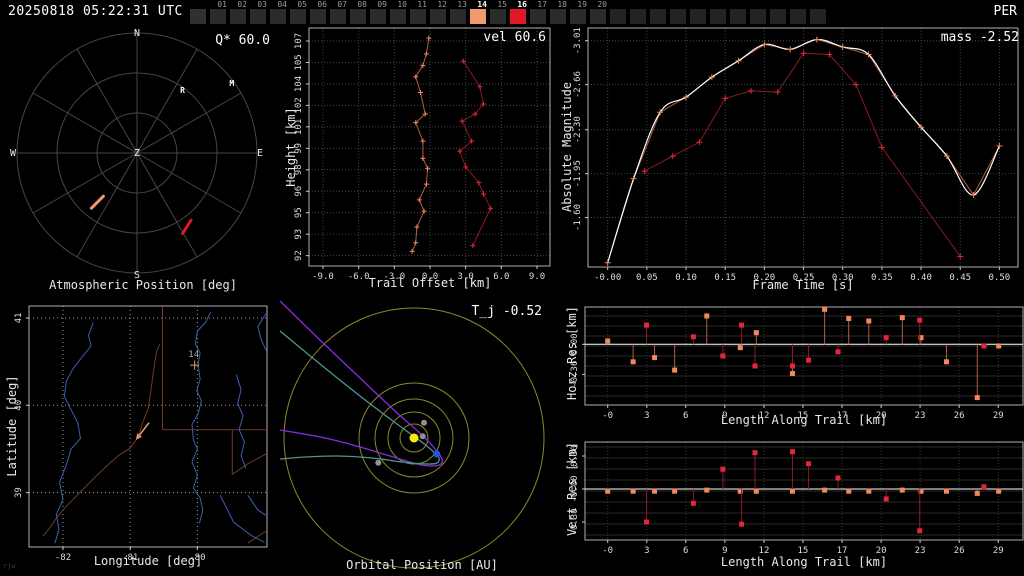  I want to click on svg-text: 23, so click(920, 551).